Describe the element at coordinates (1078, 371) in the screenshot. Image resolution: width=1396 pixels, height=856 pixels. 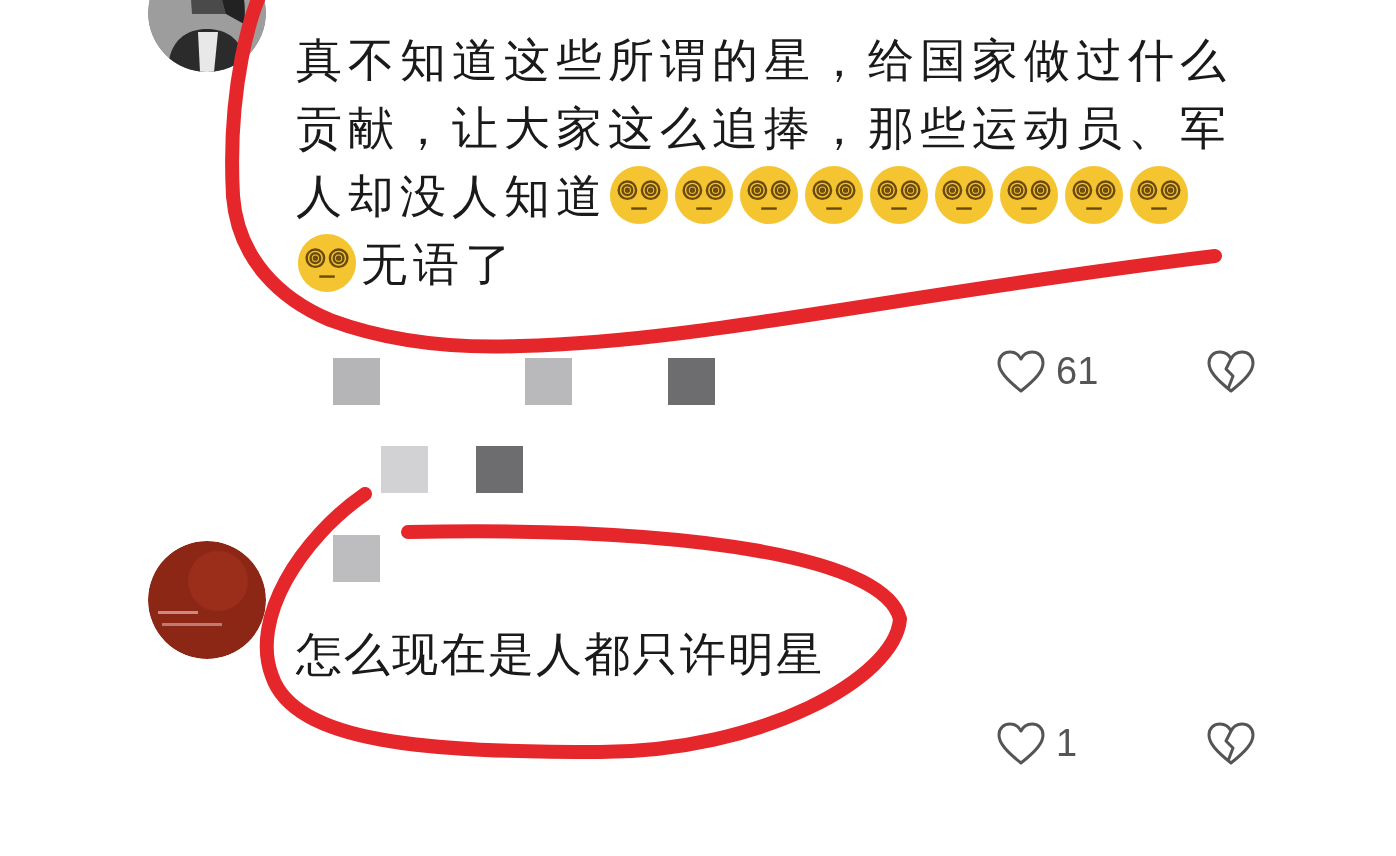
I see `like-count: 61` at that location.